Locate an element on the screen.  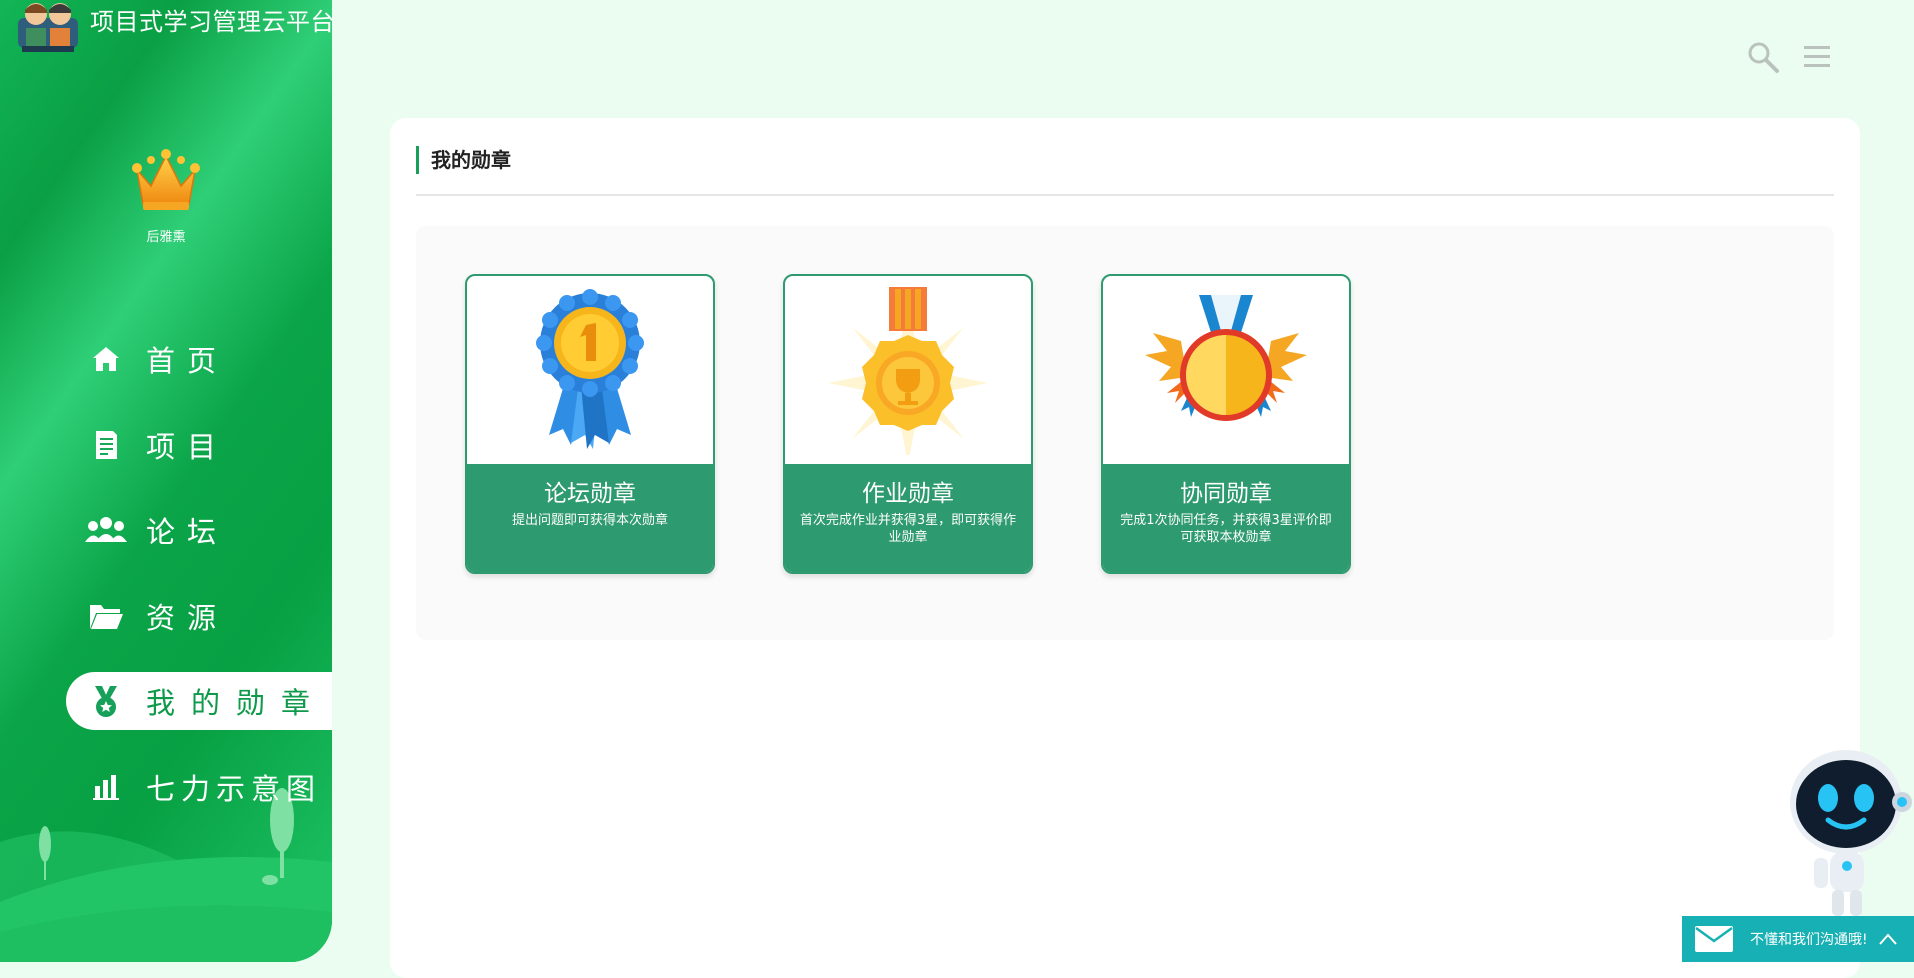
sidebar-nav: 首页 项目 论坛 资源 我的勋章 is located at coordinates (166, 586).